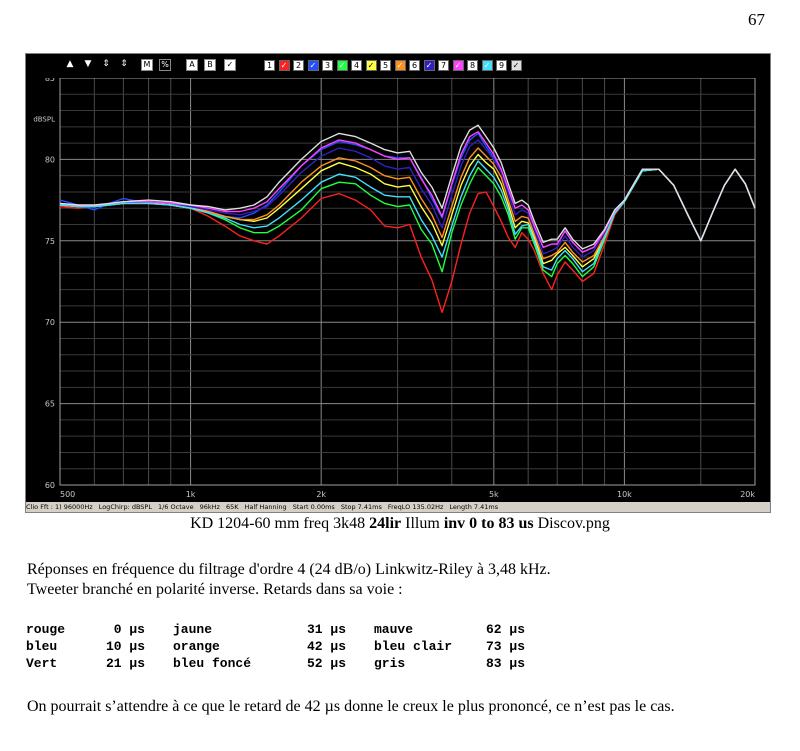 The width and height of the screenshot is (800, 751). What do you see at coordinates (67, 494) in the screenshot?
I see `x-tick-label: 500` at bounding box center [67, 494].